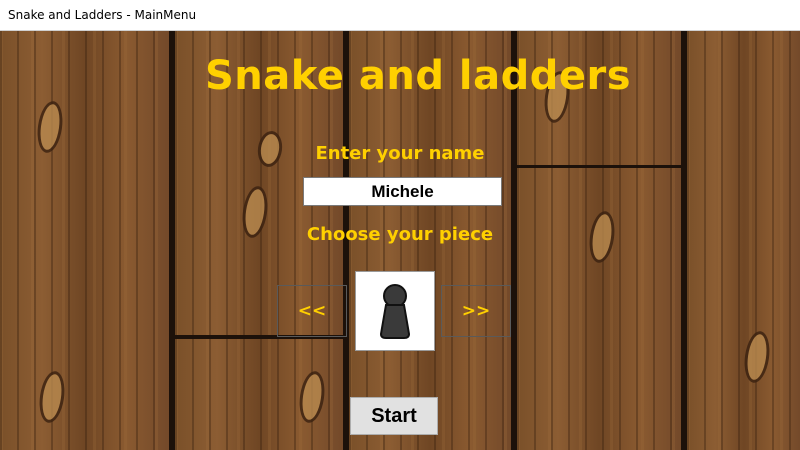 The height and width of the screenshot is (450, 800). I want to click on pawn-icon, so click(395, 311).